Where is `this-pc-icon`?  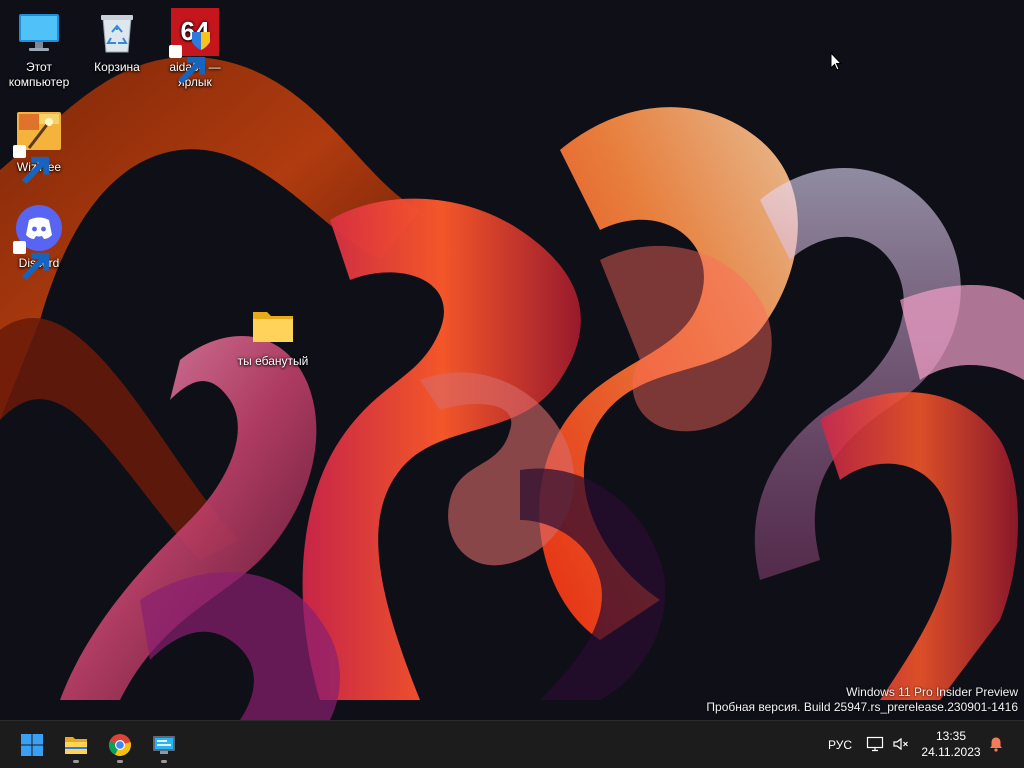
this-pc-icon is located at coordinates (39, 32).